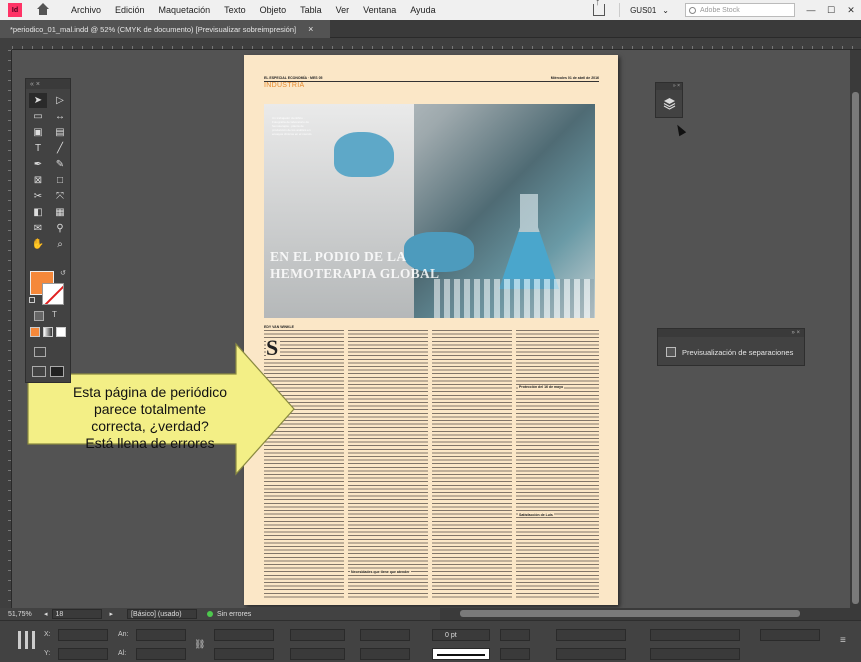  What do you see at coordinates (669, 86) in the screenshot?
I see `mini-panel-header: » ×` at bounding box center [669, 86].